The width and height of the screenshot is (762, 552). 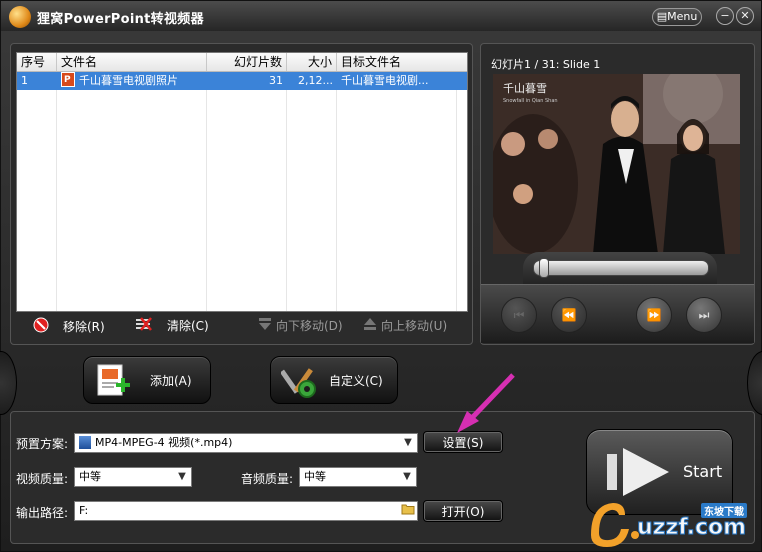 What do you see at coordinates (68, 80) in the screenshot?
I see `ppt-file-icon` at bounding box center [68, 80].